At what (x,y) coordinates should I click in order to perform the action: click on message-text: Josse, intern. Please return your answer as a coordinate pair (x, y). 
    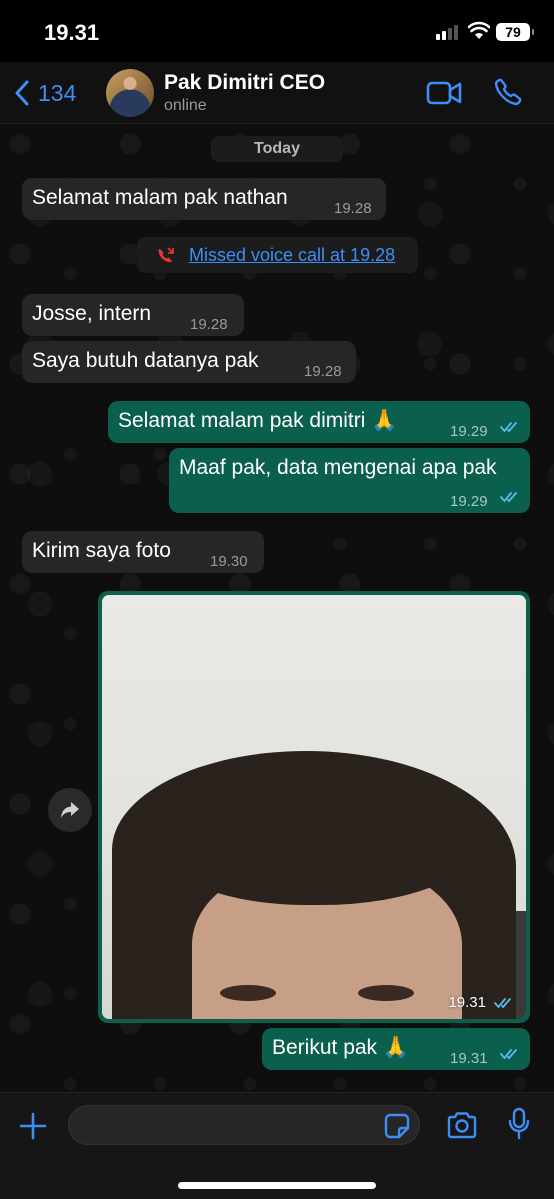
    Looking at the image, I should click on (92, 313).